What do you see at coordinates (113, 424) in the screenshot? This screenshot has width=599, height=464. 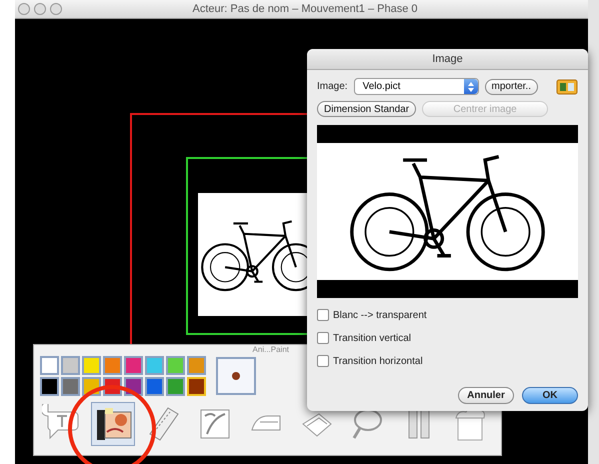 I see `tool-button` at bounding box center [113, 424].